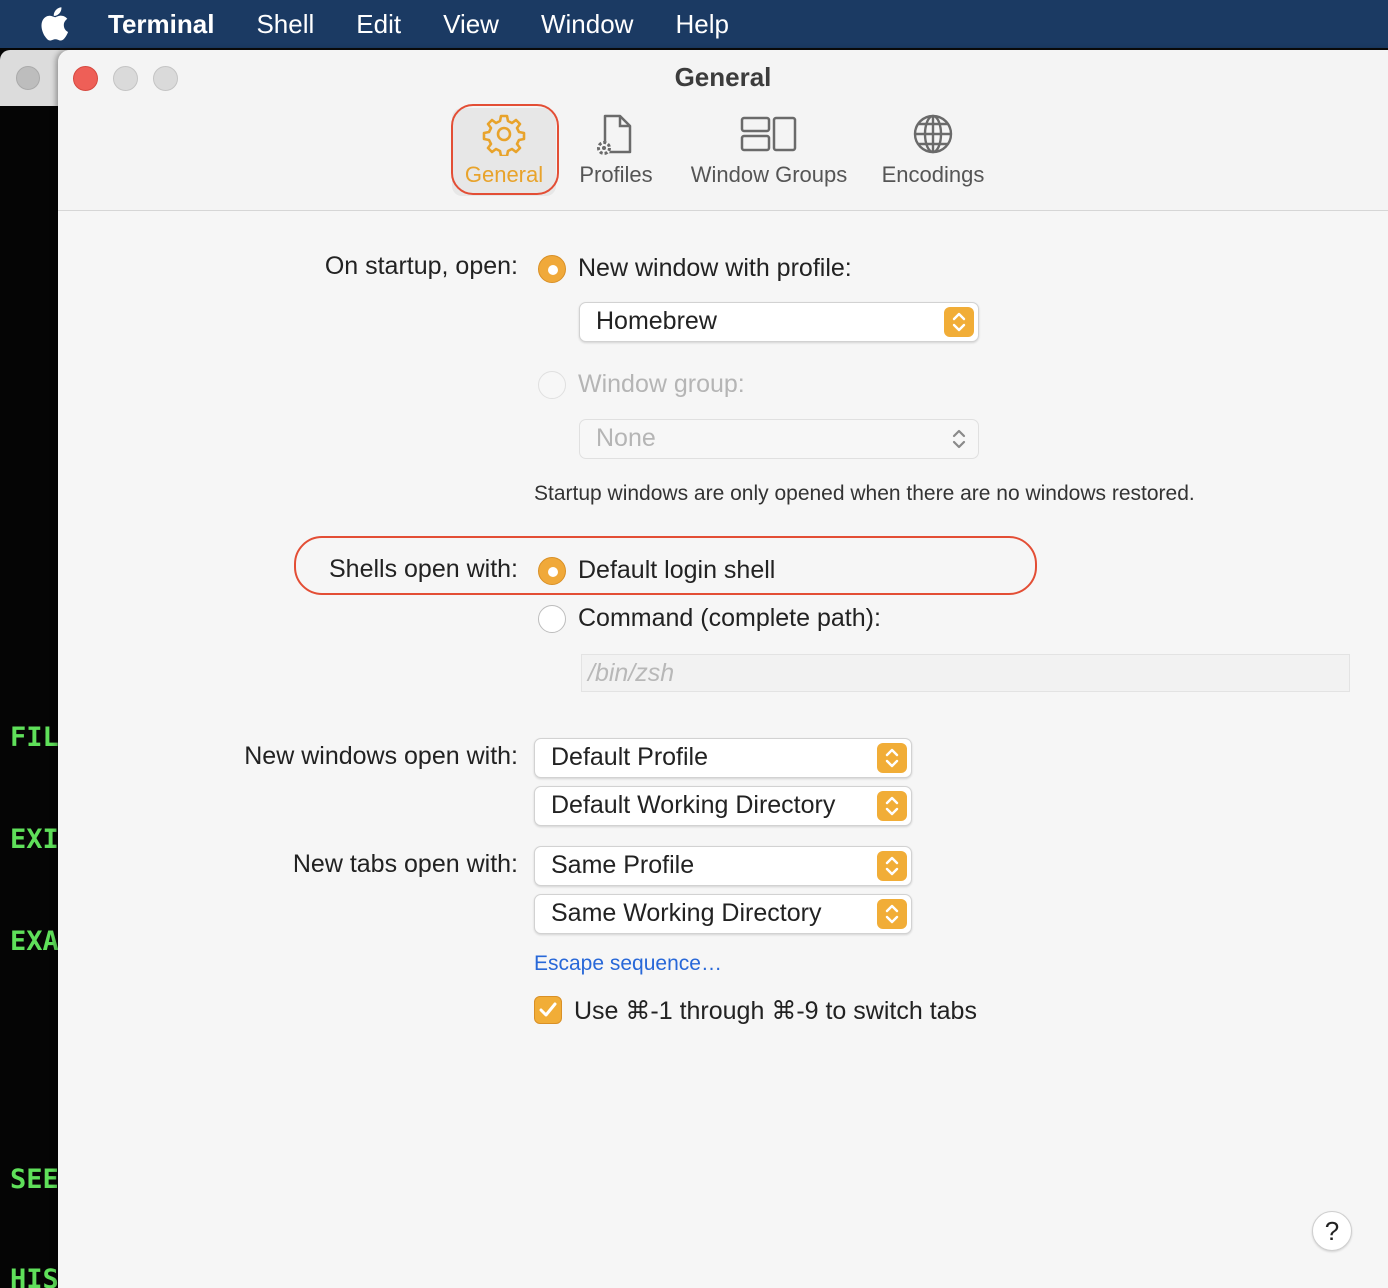  I want to click on command-radio, so click(552, 619).